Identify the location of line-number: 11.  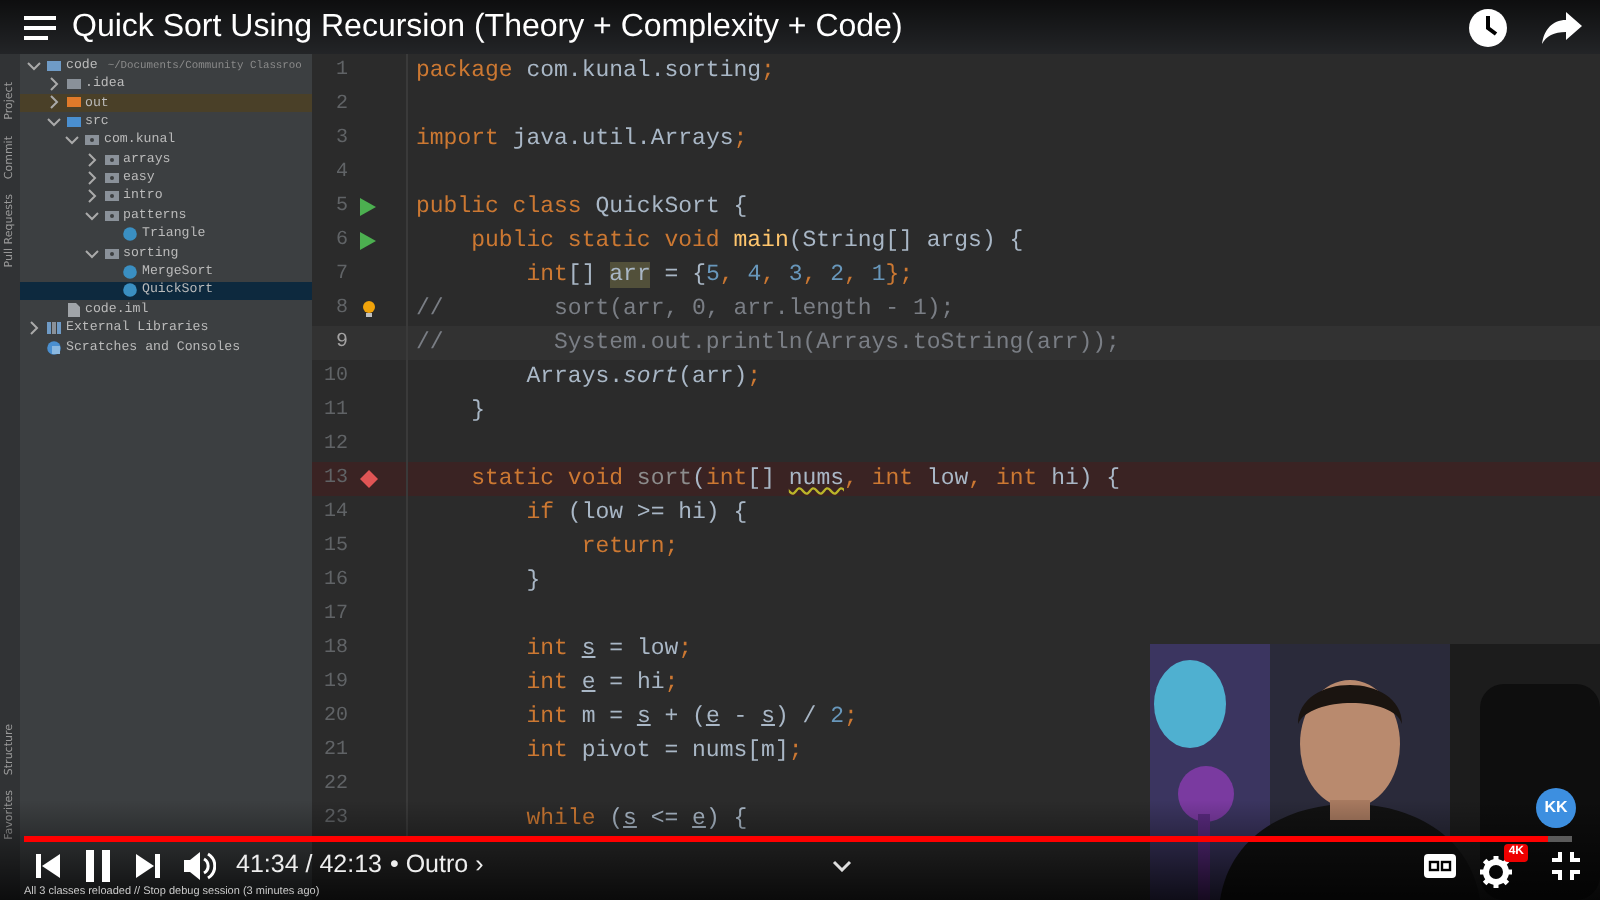
(334, 412).